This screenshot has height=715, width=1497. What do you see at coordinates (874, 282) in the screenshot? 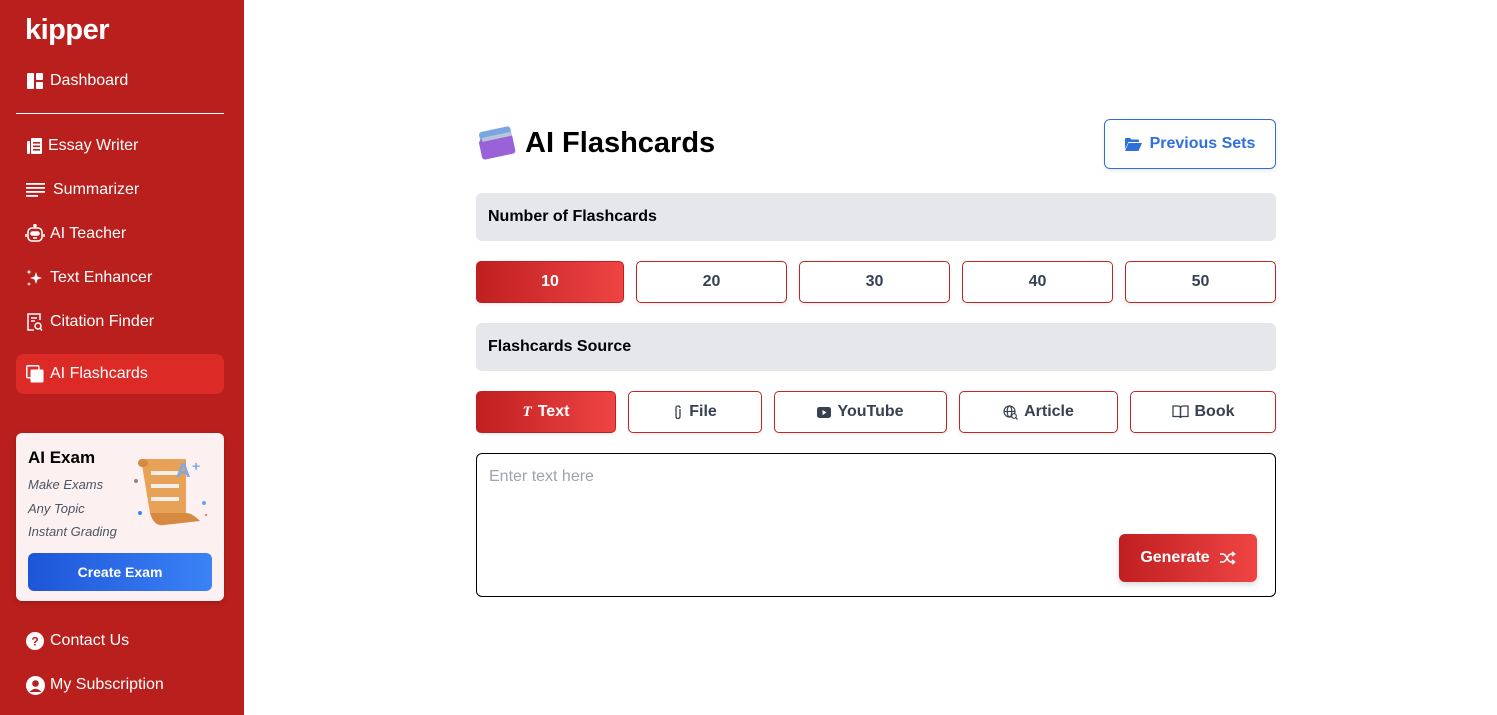
I see `count-option-30: 30` at bounding box center [874, 282].